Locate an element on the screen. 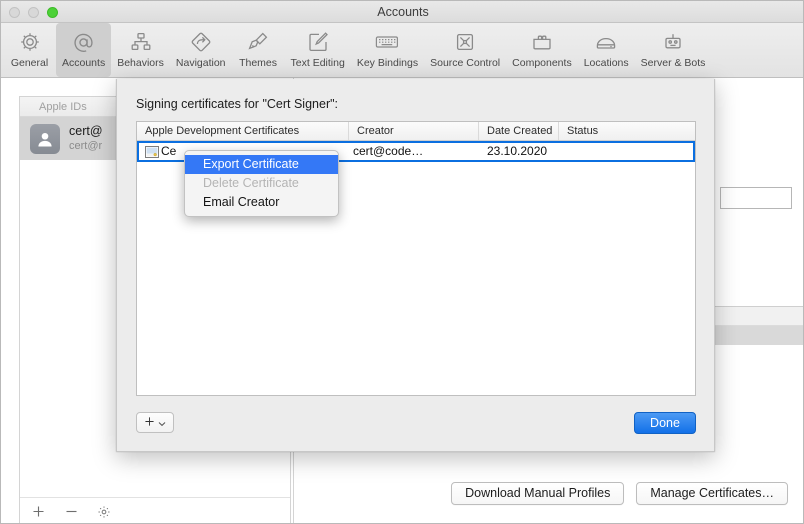 The image size is (804, 524). sidebar-account-email: cert@r is located at coordinates (86, 146).